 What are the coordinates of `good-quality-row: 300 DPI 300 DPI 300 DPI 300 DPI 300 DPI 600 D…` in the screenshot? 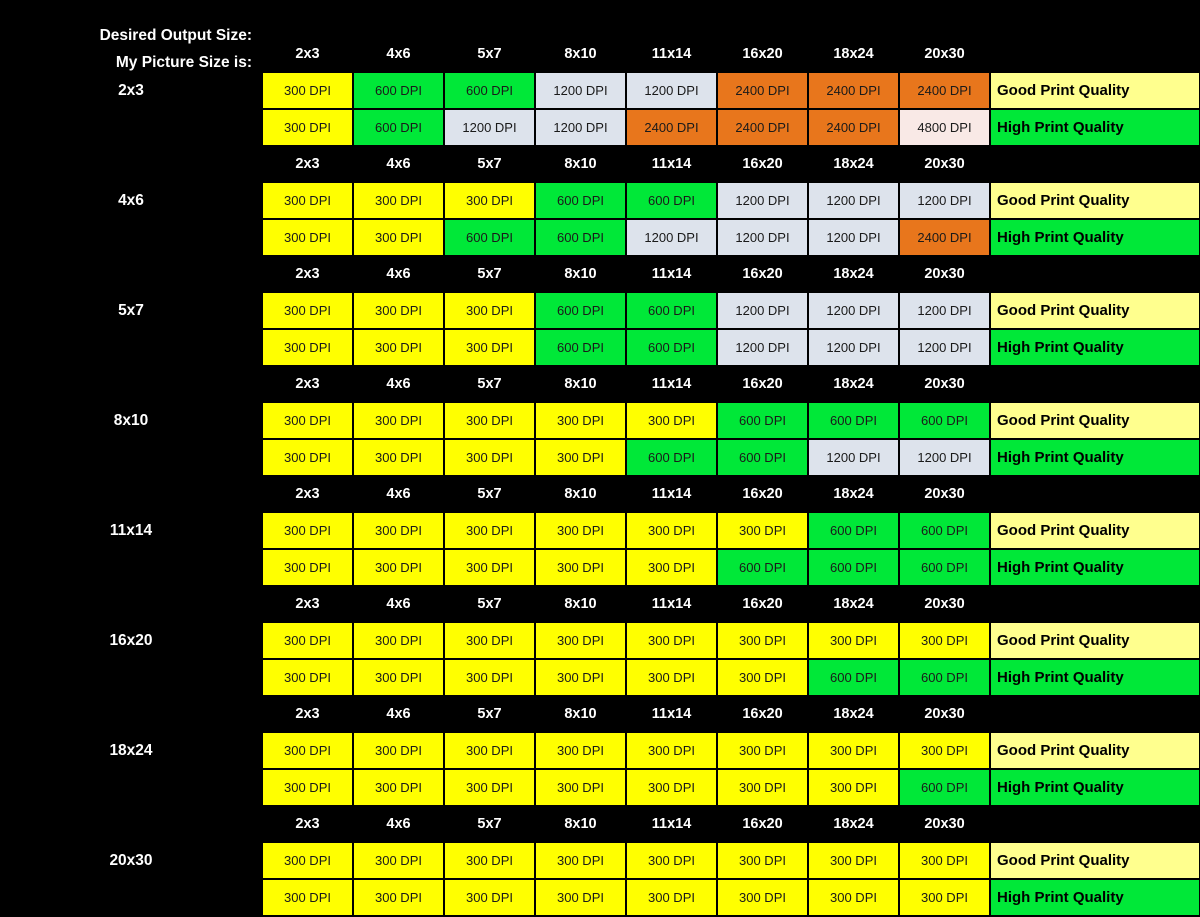 It's located at (731, 420).